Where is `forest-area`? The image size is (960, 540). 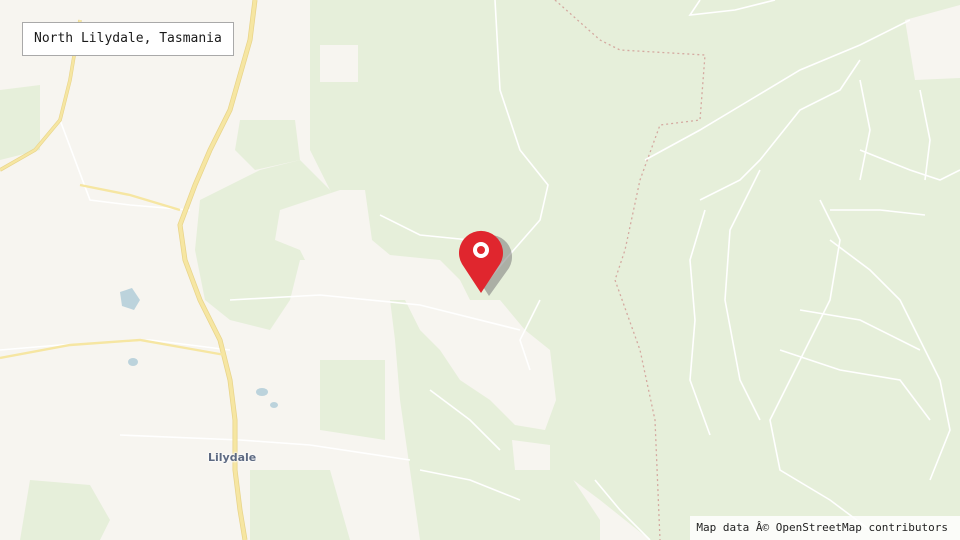
forest-area is located at coordinates (352, 400).